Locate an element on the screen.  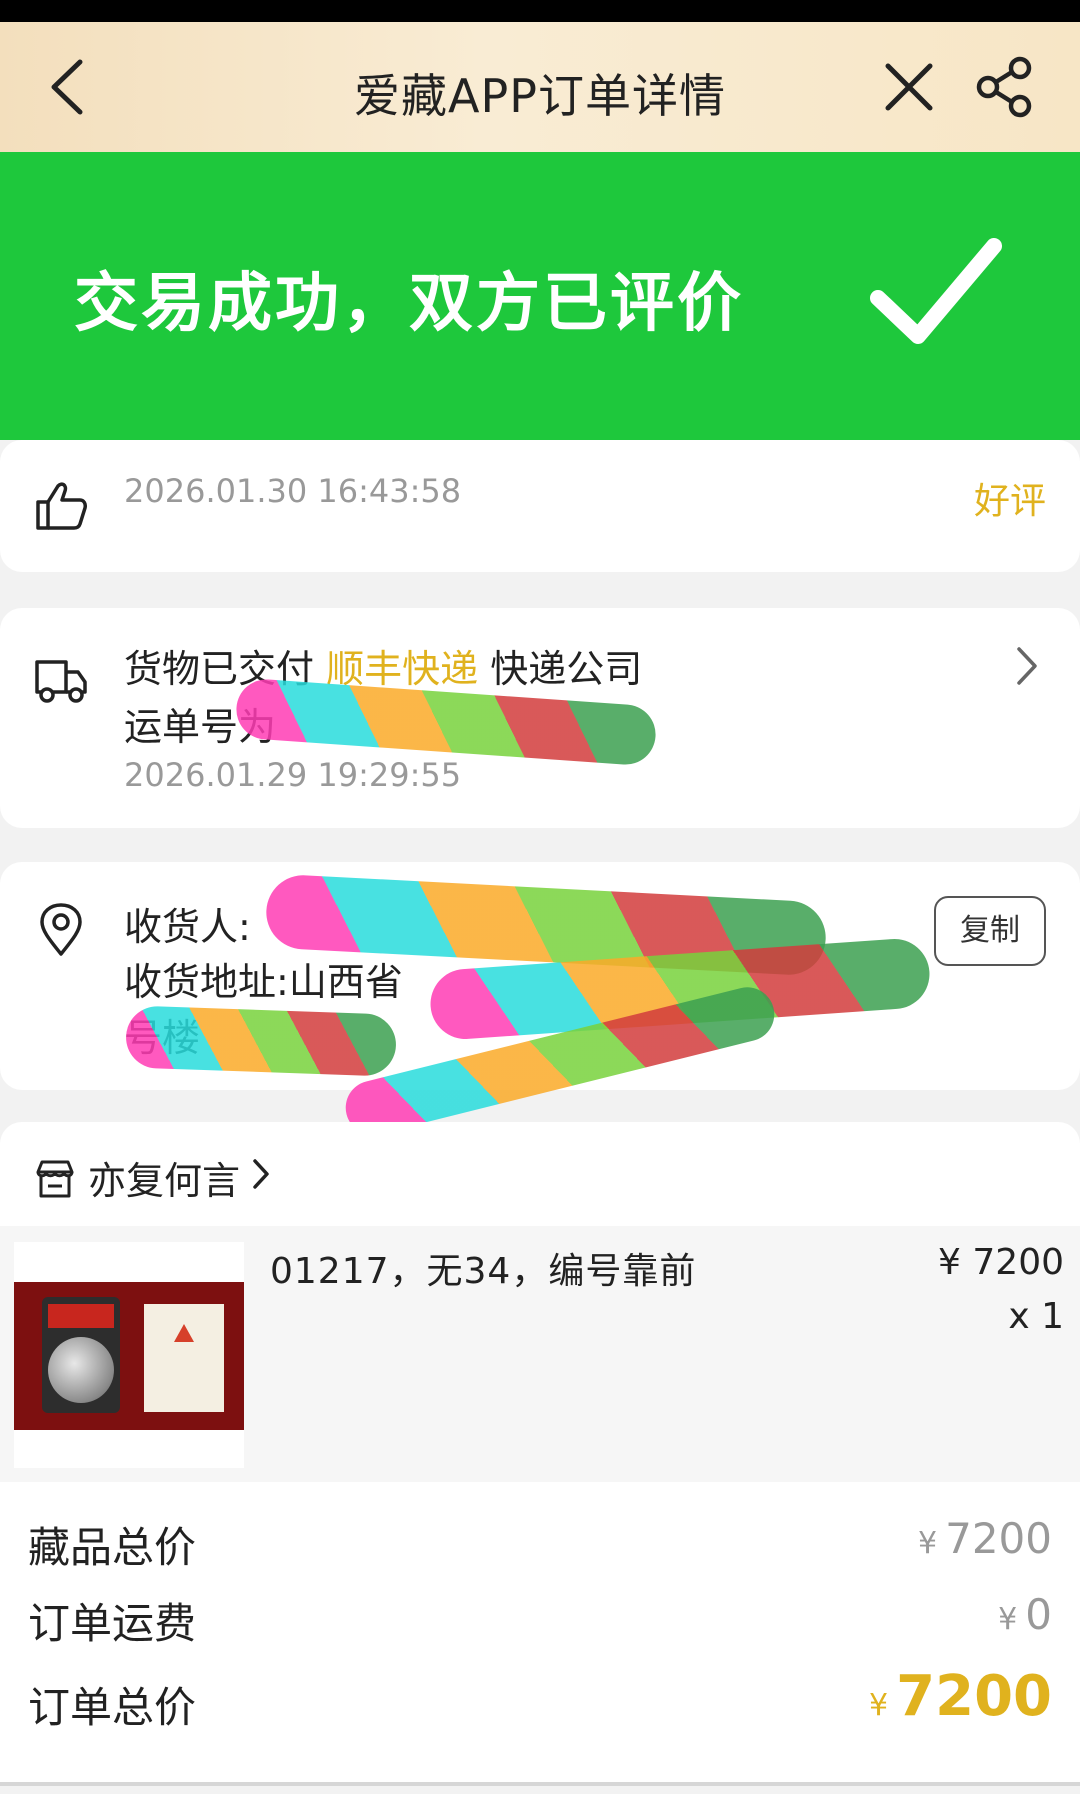
top-nav-bar: 爱藏APP订单详情 is located at coordinates (540, 87).